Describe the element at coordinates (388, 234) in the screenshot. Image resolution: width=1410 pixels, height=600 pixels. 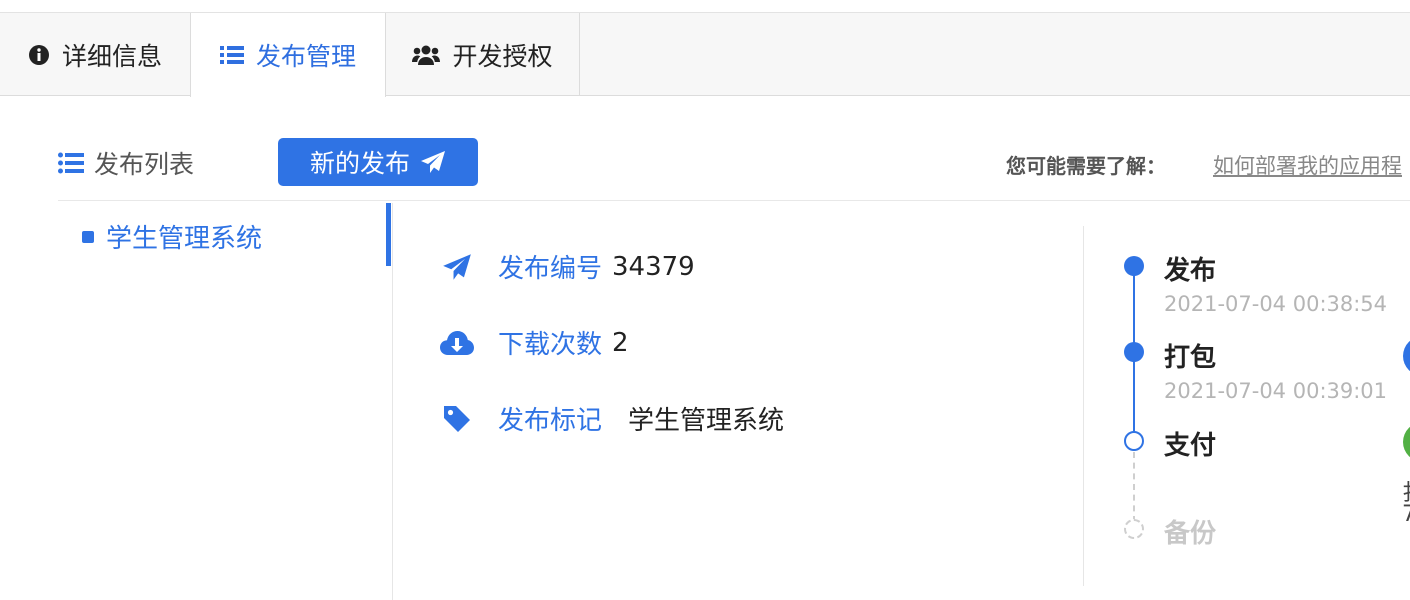
I see `selected-indicator` at that location.